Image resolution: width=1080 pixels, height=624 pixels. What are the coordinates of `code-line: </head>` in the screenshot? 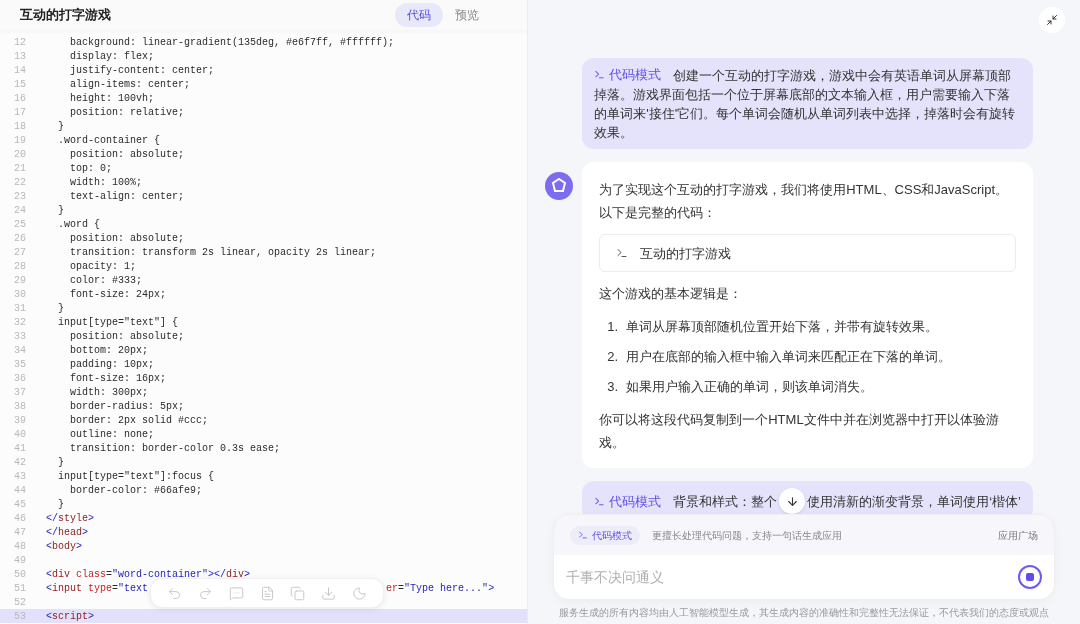 It's located at (67, 532).